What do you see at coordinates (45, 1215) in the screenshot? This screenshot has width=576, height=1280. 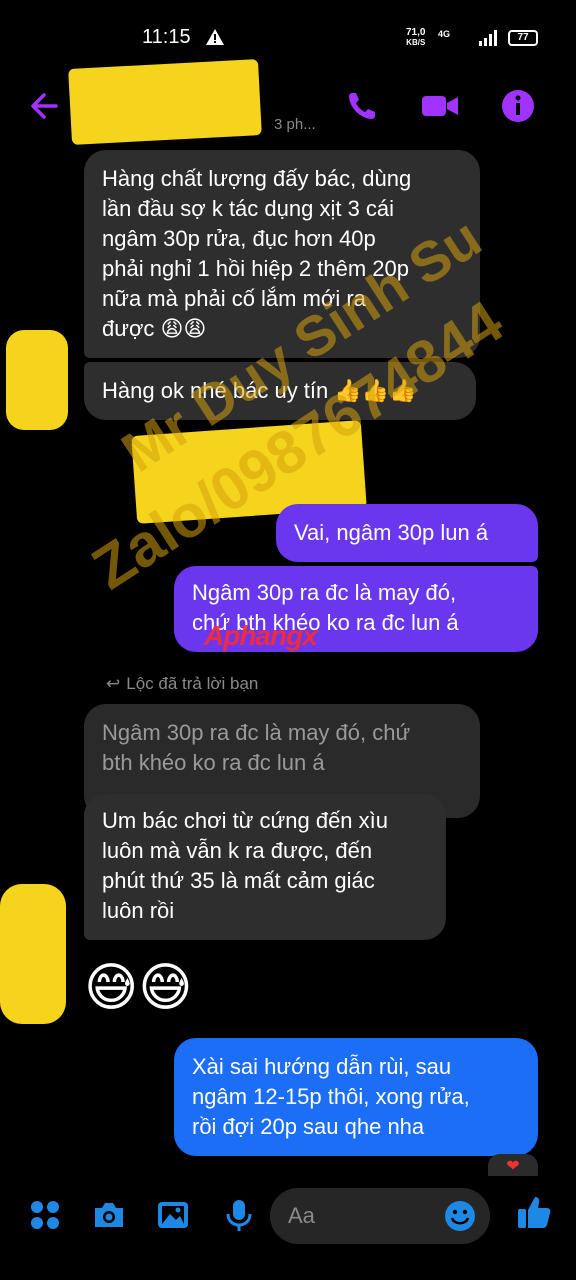 I see `menu-grid-icon` at bounding box center [45, 1215].